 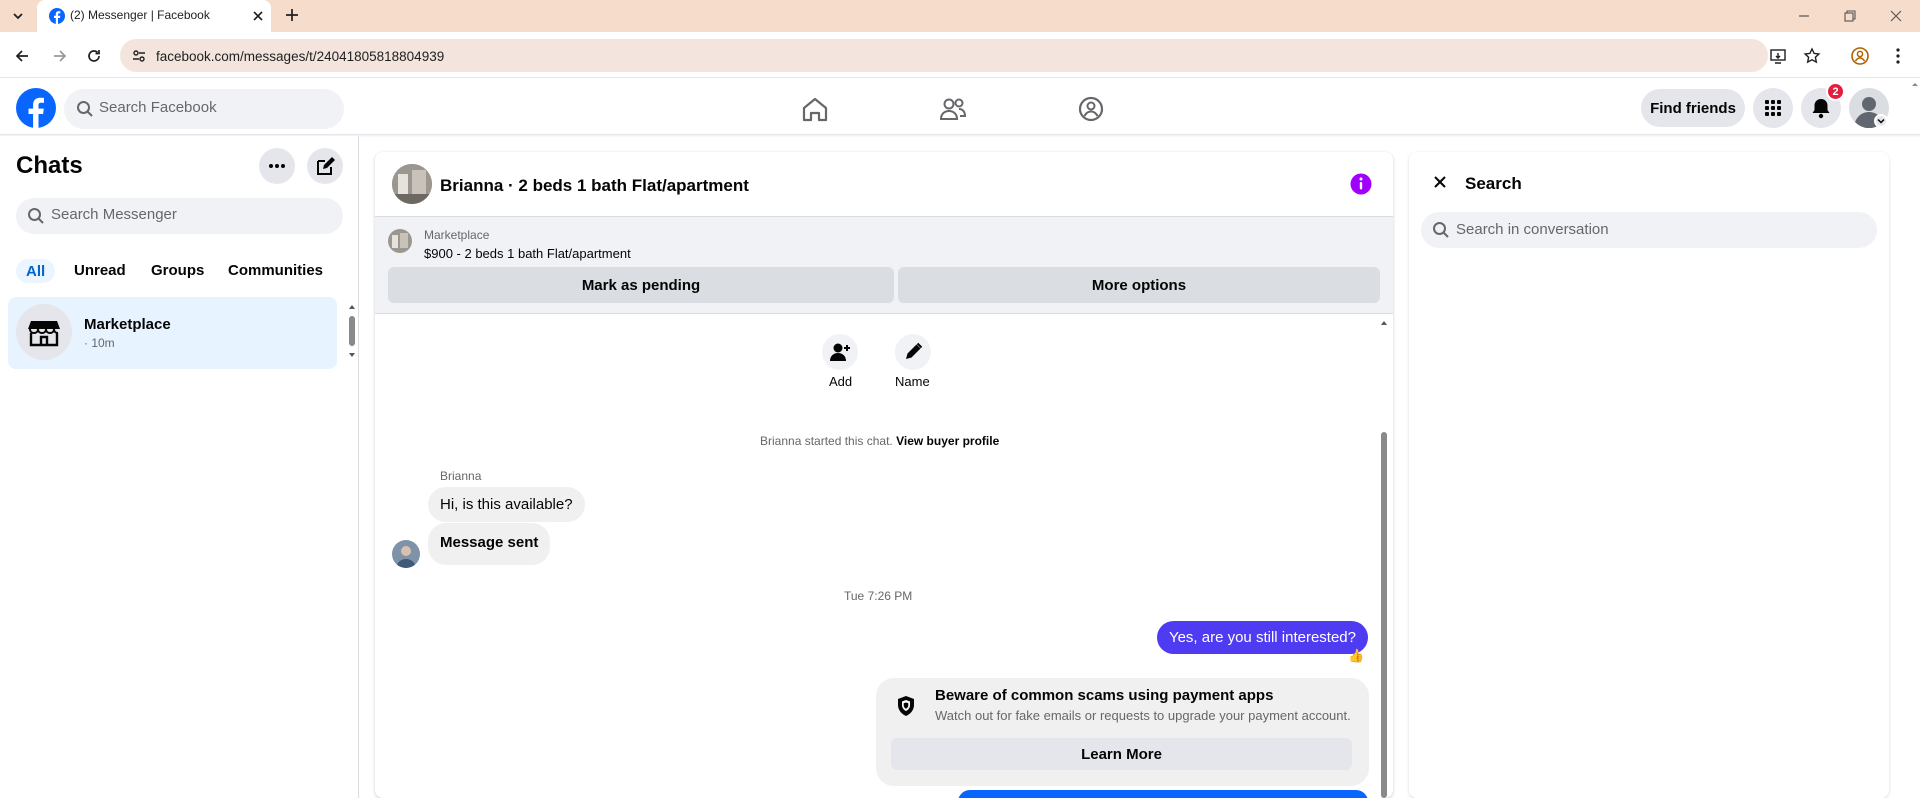 I want to click on filter-all: All, so click(x=36, y=271).